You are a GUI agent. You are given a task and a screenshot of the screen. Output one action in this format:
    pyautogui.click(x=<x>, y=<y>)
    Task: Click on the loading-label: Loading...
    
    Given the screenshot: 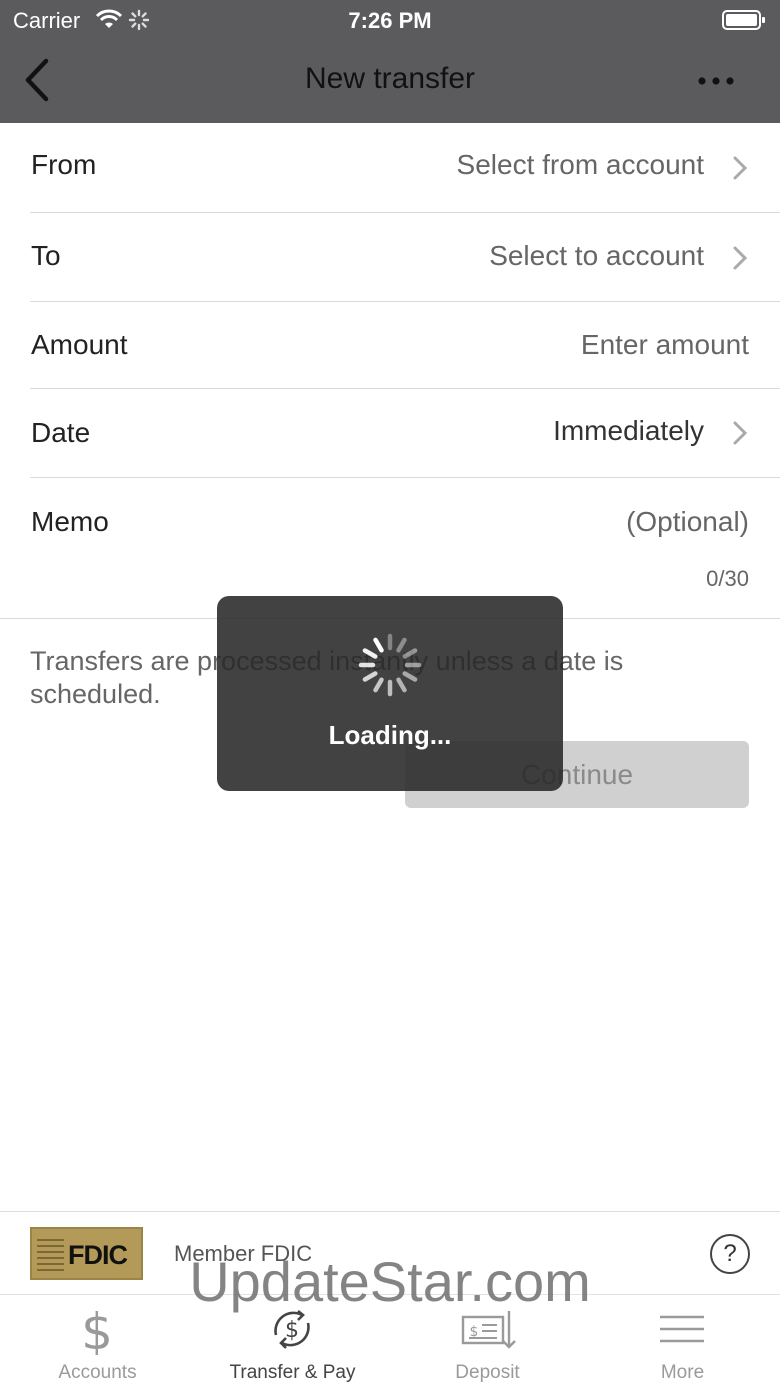 What is the action you would take?
    pyautogui.click(x=390, y=735)
    